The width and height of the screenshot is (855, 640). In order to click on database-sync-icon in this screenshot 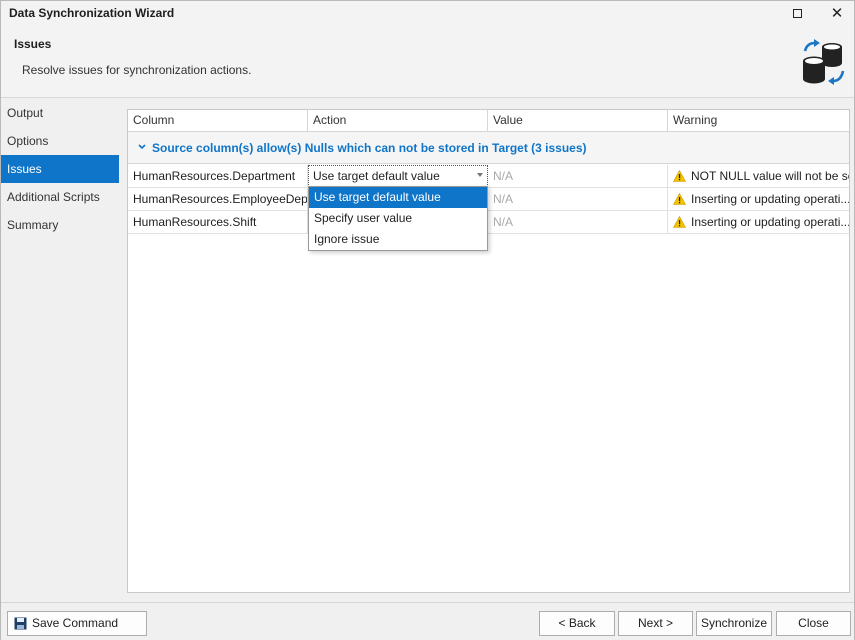, I will do `click(824, 62)`.